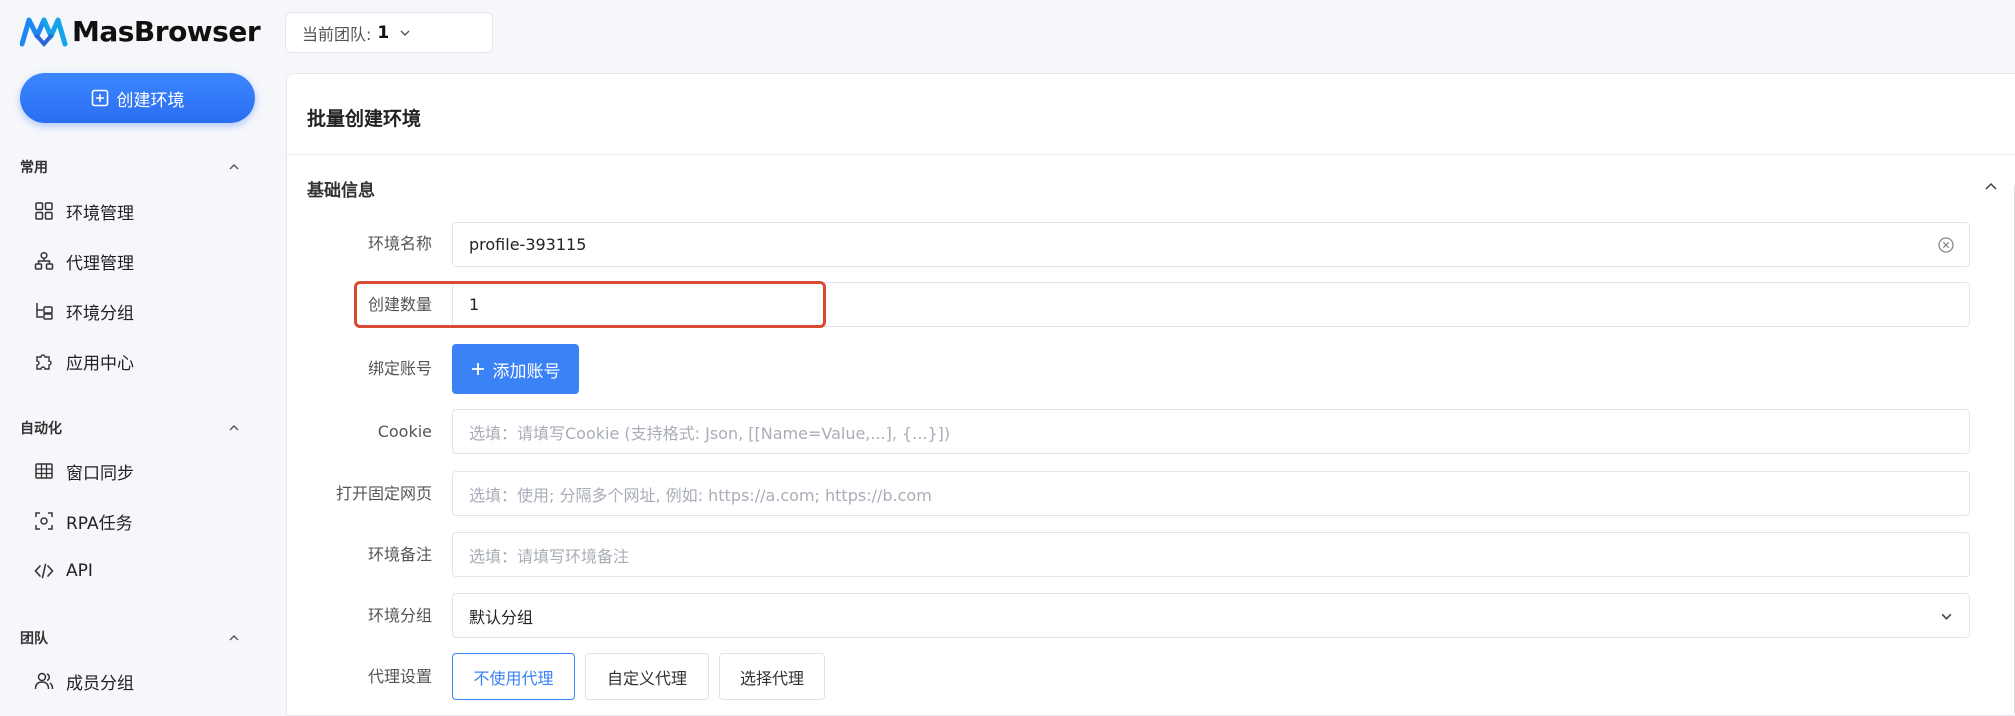 This screenshot has height=716, width=2015. Describe the element at coordinates (99, 98) in the screenshot. I see `plus-square-icon` at that location.